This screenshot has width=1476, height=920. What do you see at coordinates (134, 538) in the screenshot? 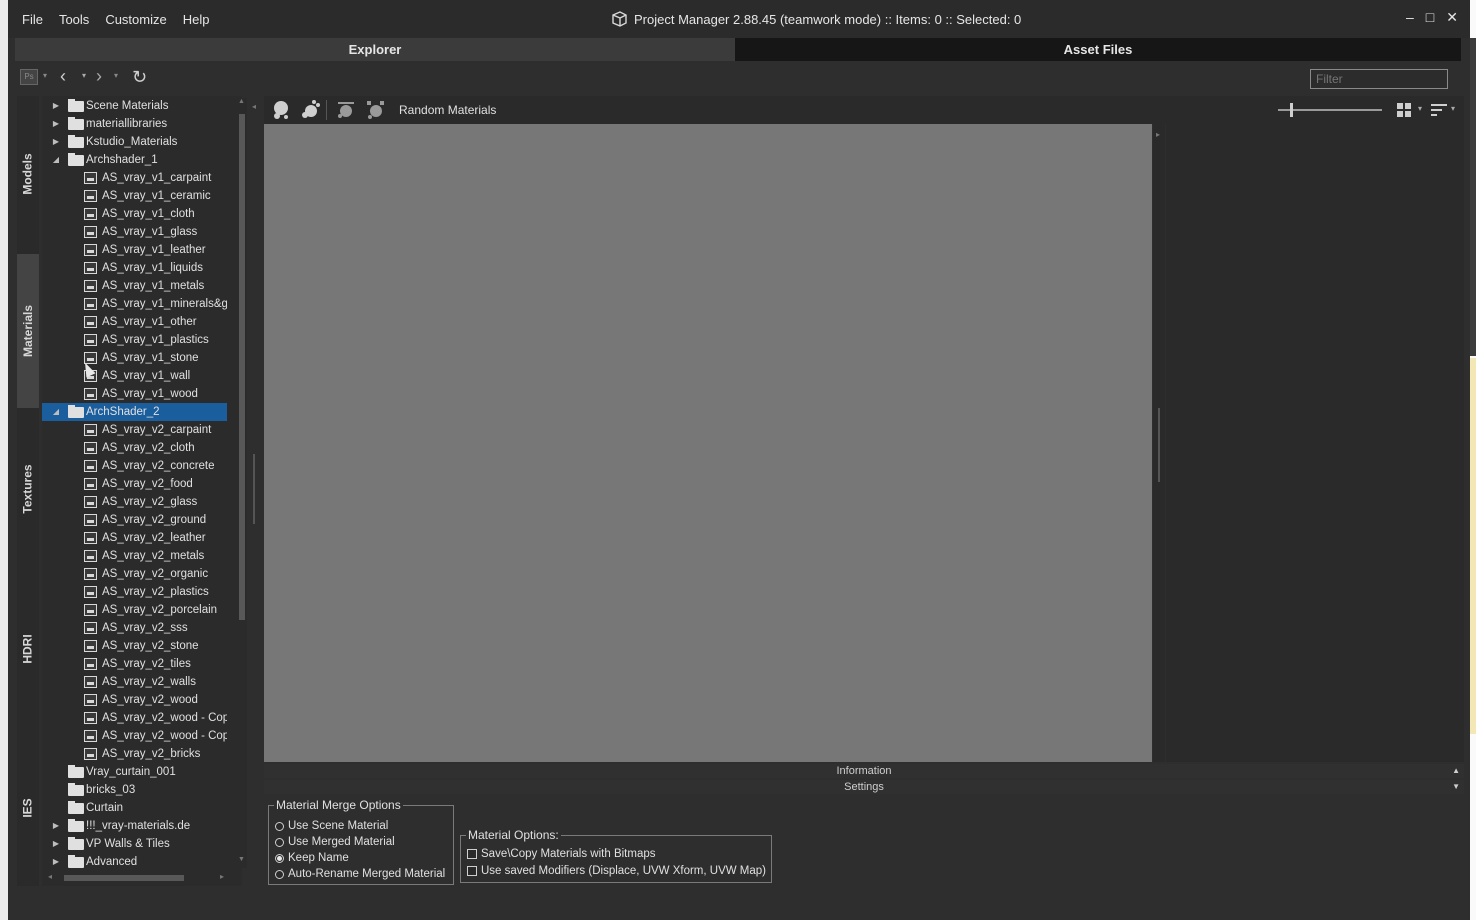
I see `tree-material-item: AS_vray_v2_leather` at bounding box center [134, 538].